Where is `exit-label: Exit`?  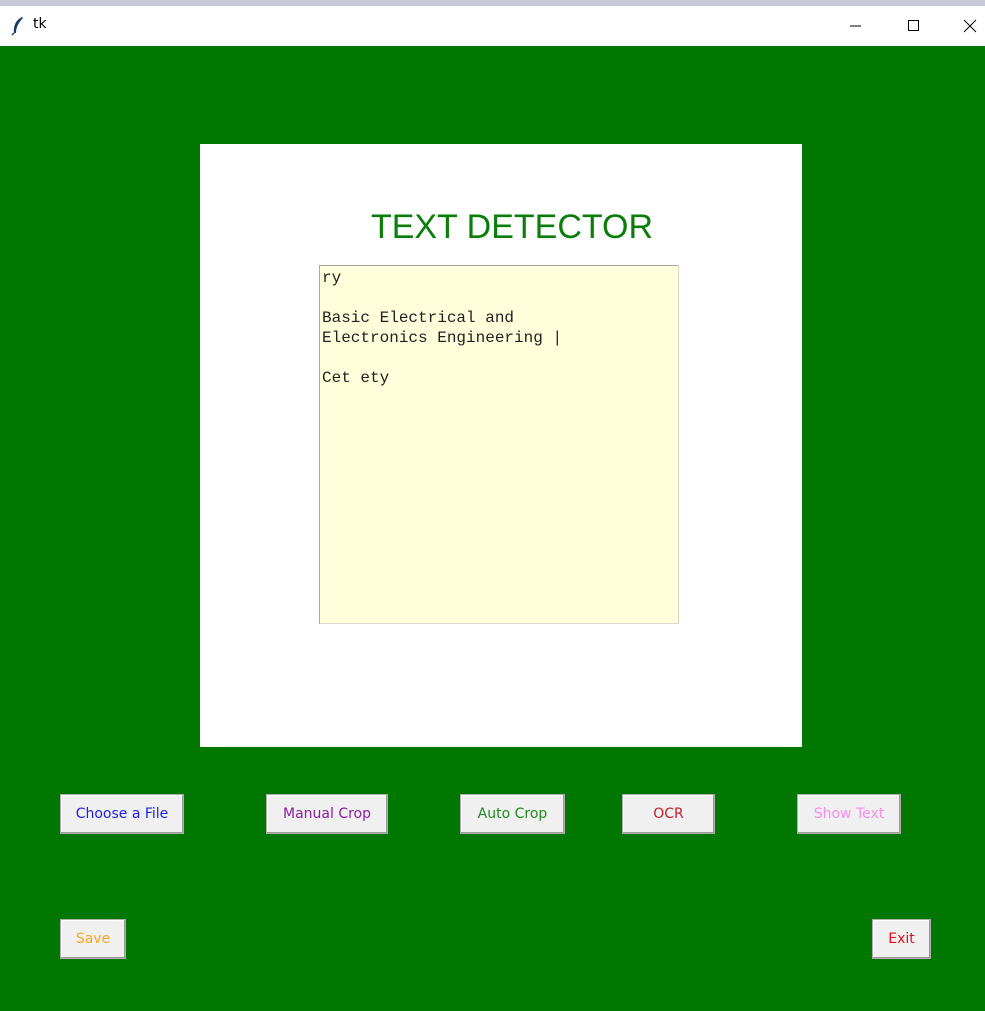 exit-label: Exit is located at coordinates (901, 939).